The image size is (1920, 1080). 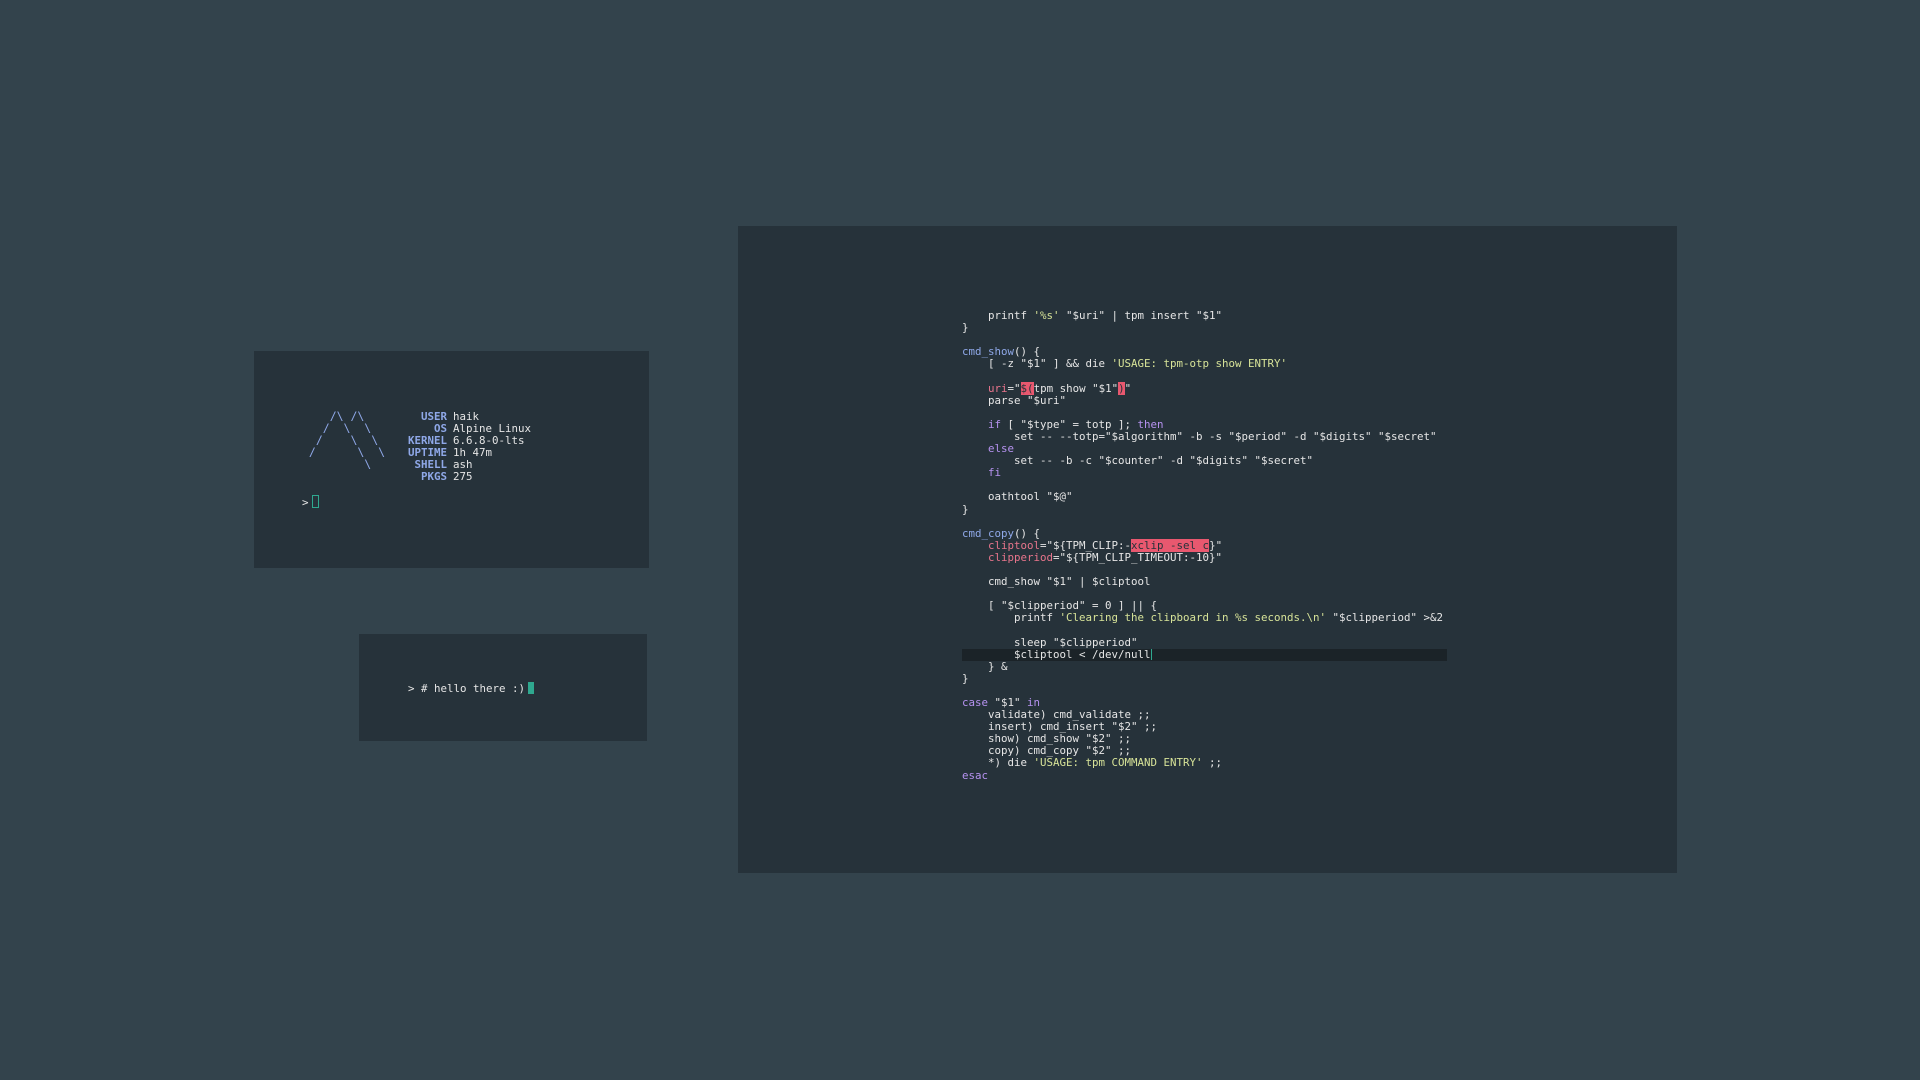 What do you see at coordinates (433, 477) in the screenshot?
I see `info-key: PKGS` at bounding box center [433, 477].